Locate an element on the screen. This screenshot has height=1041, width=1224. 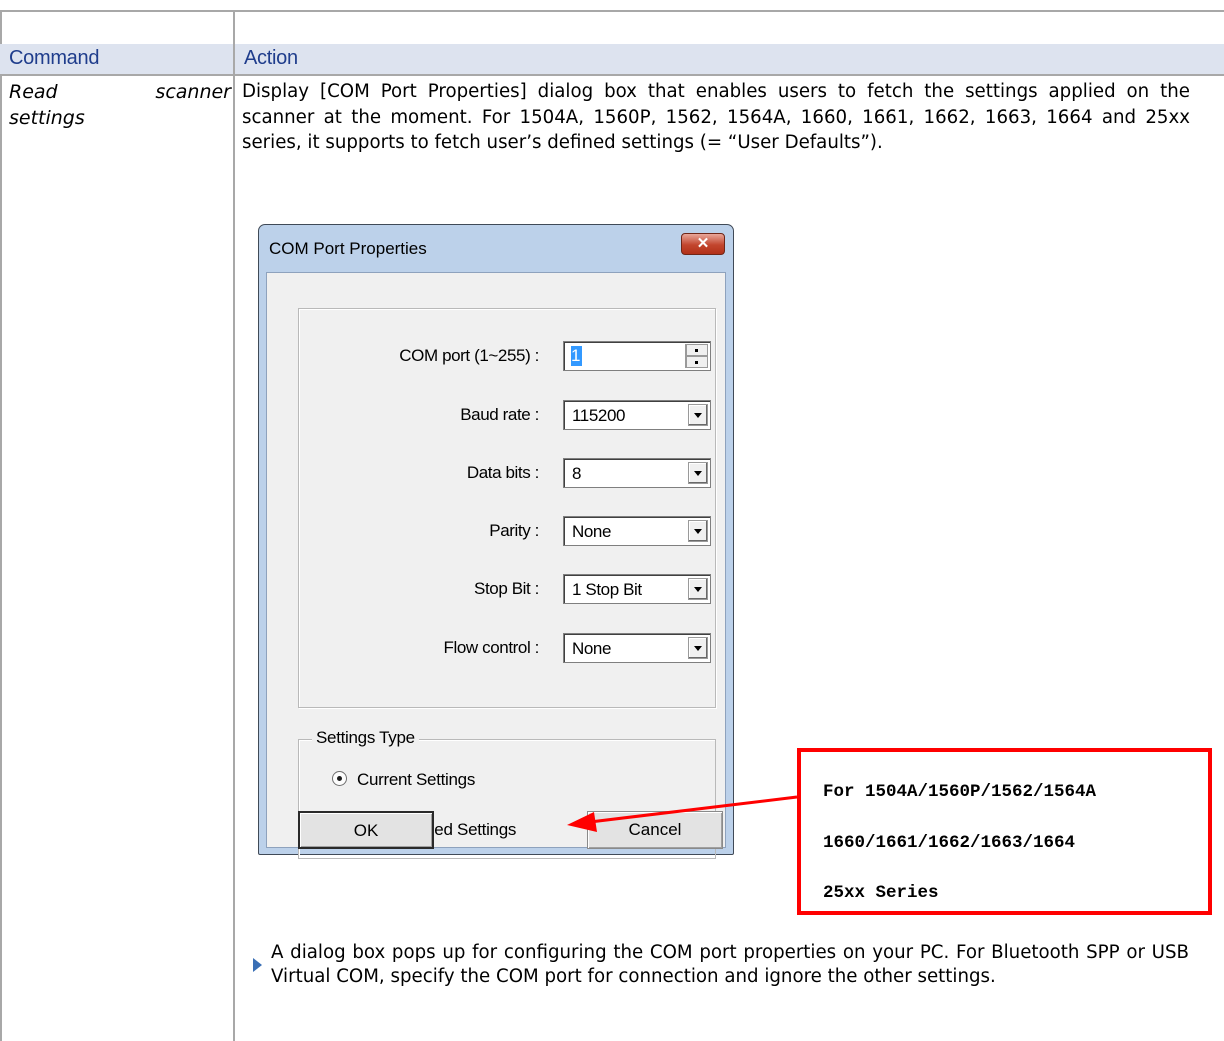
command-word-1: Read is located at coordinates (33, 92).